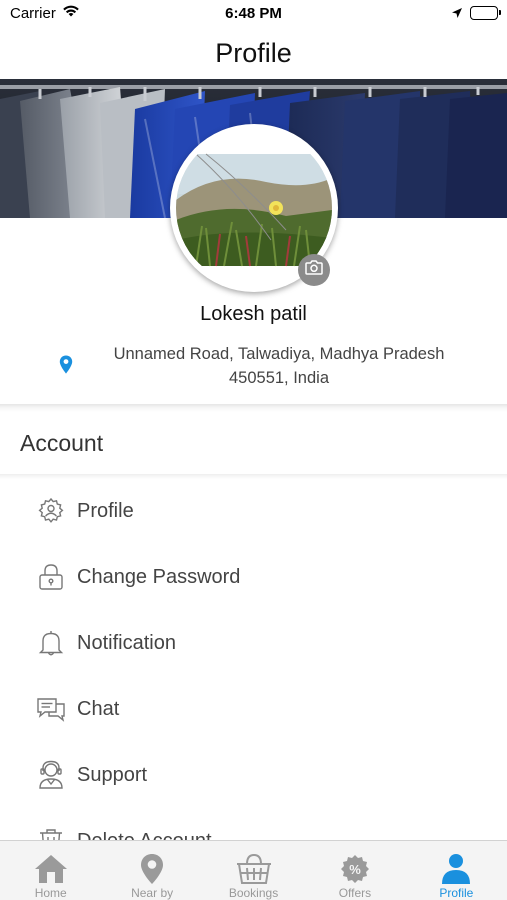  Describe the element at coordinates (50, 893) in the screenshot. I see `tab-label-home: Home` at that location.